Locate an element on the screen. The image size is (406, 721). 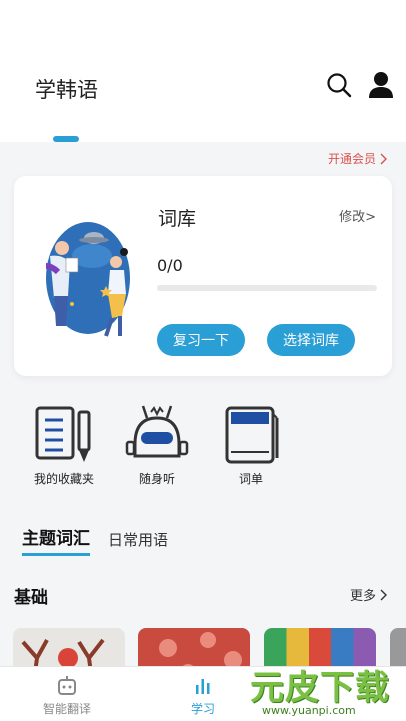
vip-label: 开通会员 is located at coordinates (351, 159).